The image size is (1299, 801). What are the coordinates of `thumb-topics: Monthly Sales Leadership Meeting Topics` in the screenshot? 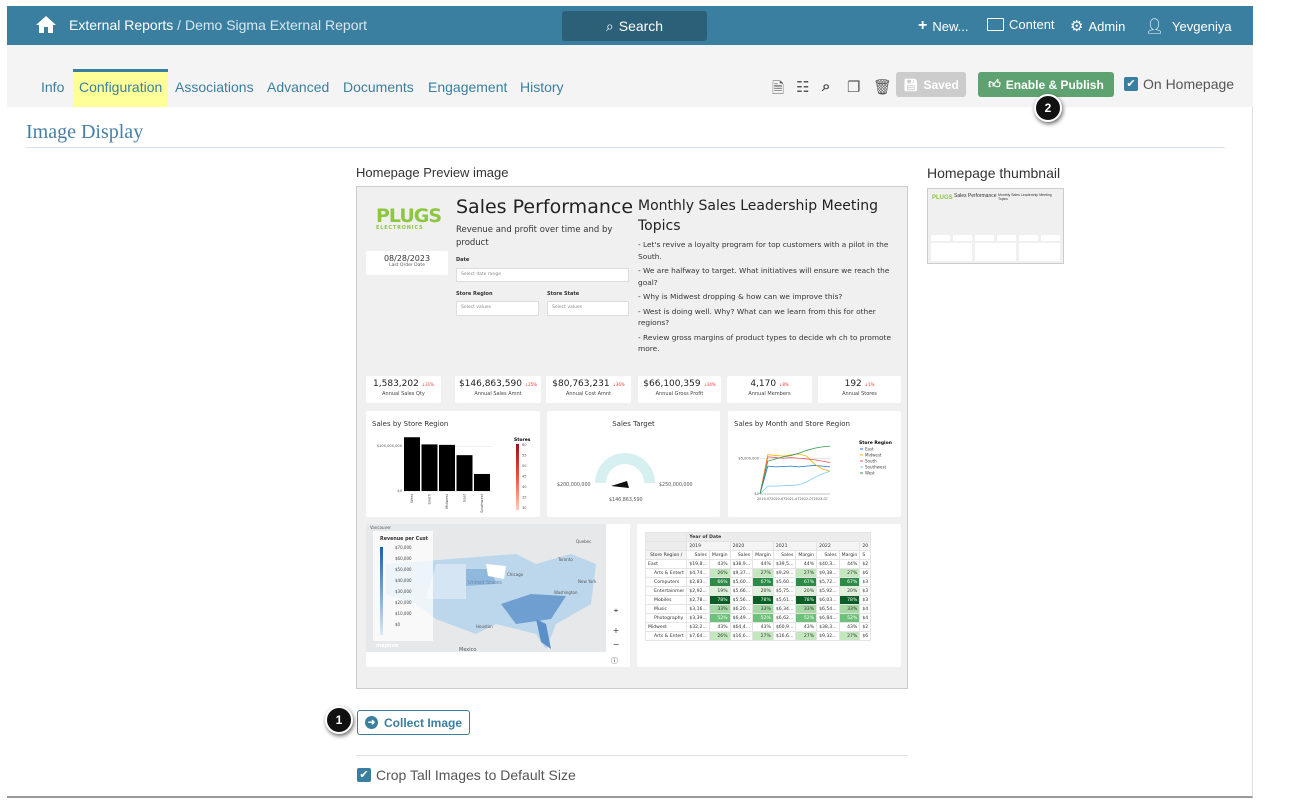 It's located at (1025, 197).